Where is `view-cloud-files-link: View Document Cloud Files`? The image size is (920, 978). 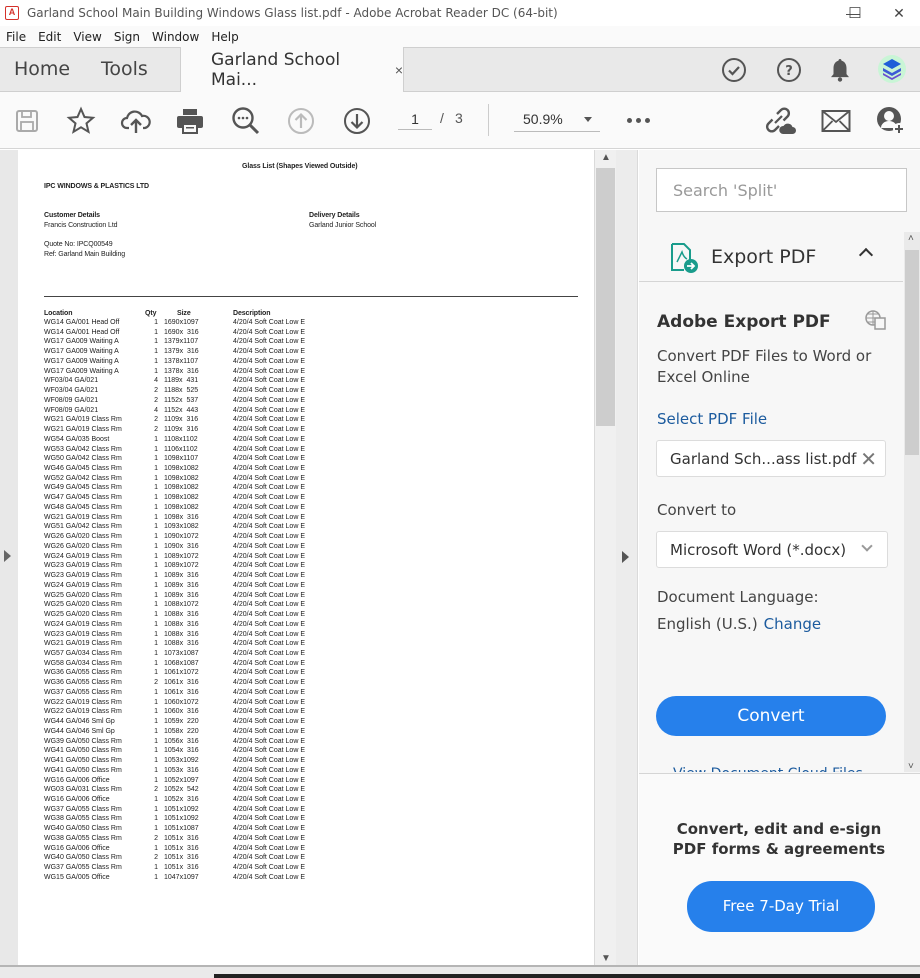 view-cloud-files-link: View Document Cloud Files is located at coordinates (768, 768).